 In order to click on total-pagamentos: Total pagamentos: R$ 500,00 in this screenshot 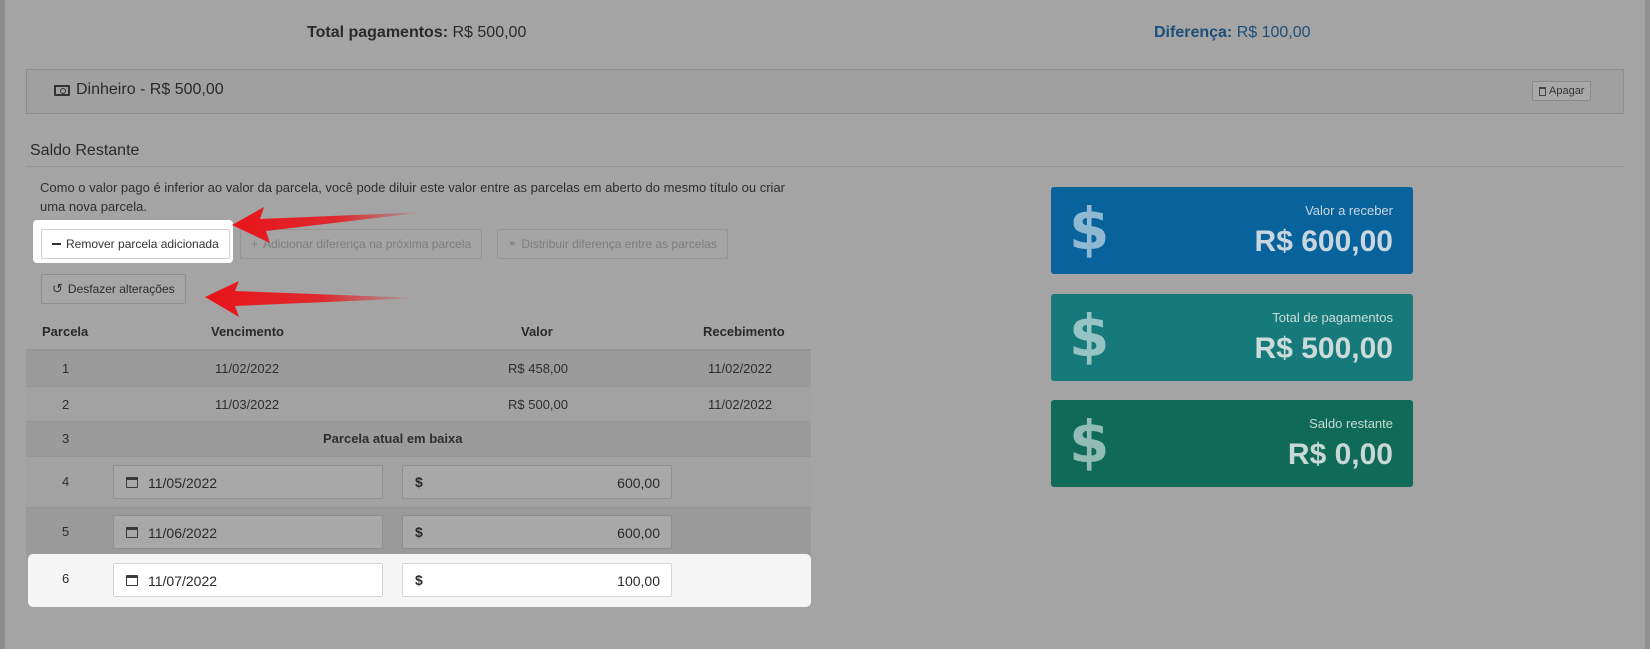, I will do `click(416, 33)`.